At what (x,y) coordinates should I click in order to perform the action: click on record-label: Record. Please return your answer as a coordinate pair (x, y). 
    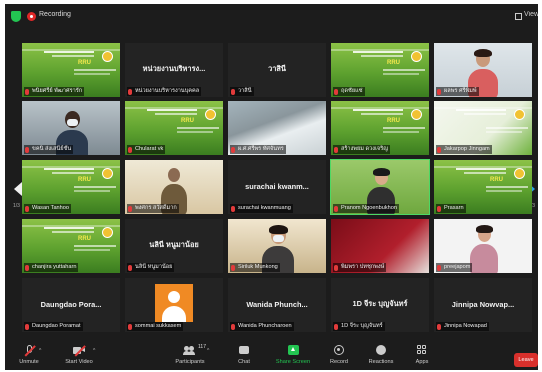
    Looking at the image, I should click on (339, 362).